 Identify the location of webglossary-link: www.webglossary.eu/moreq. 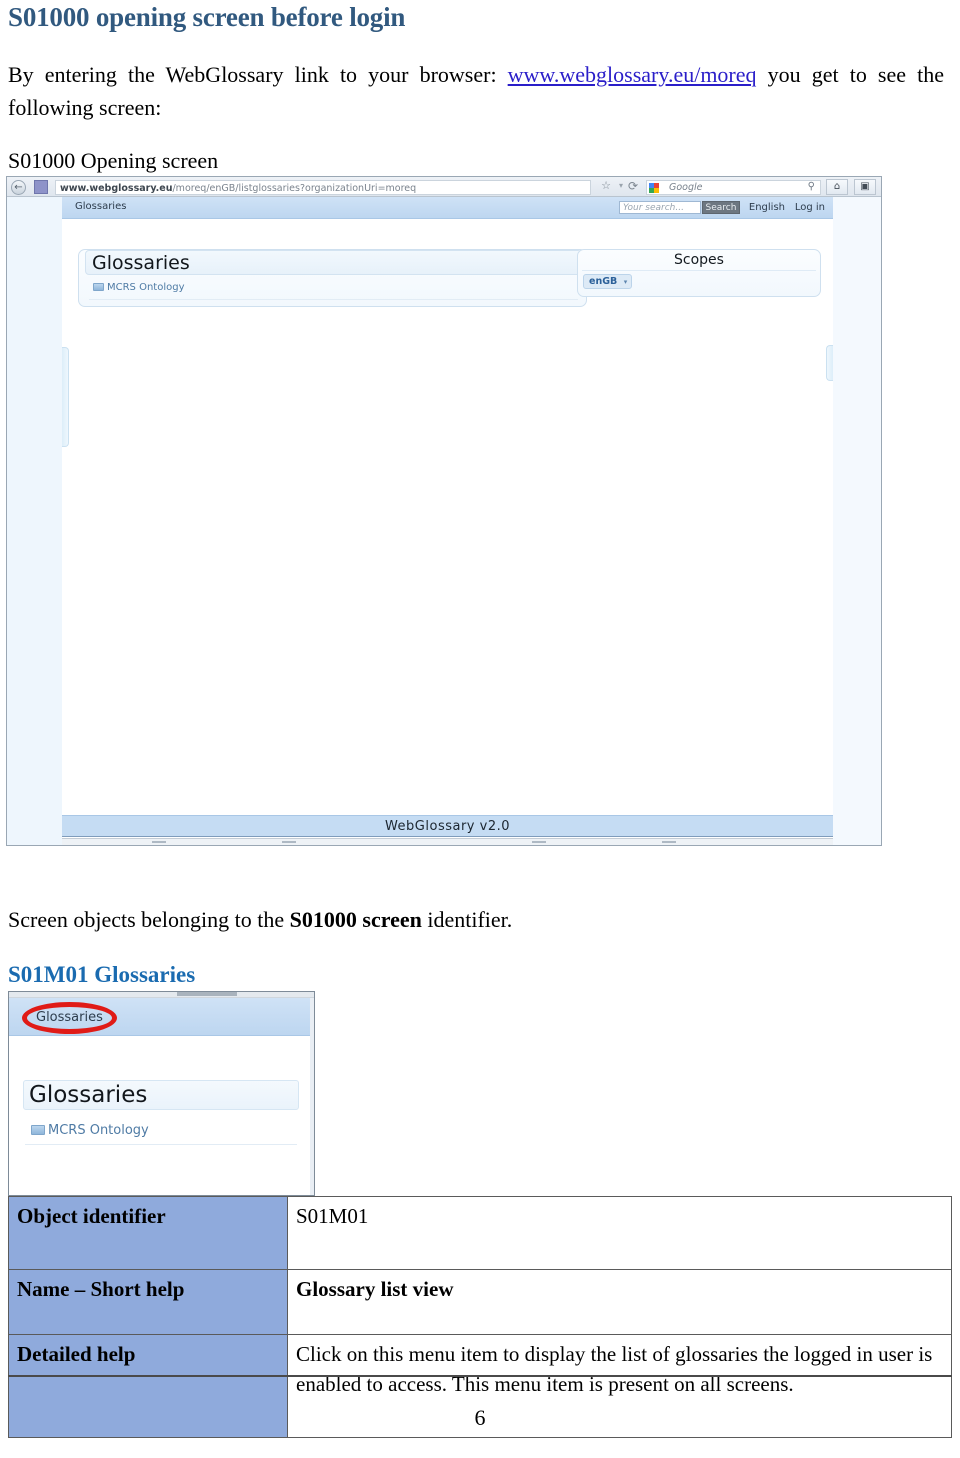
(632, 74).